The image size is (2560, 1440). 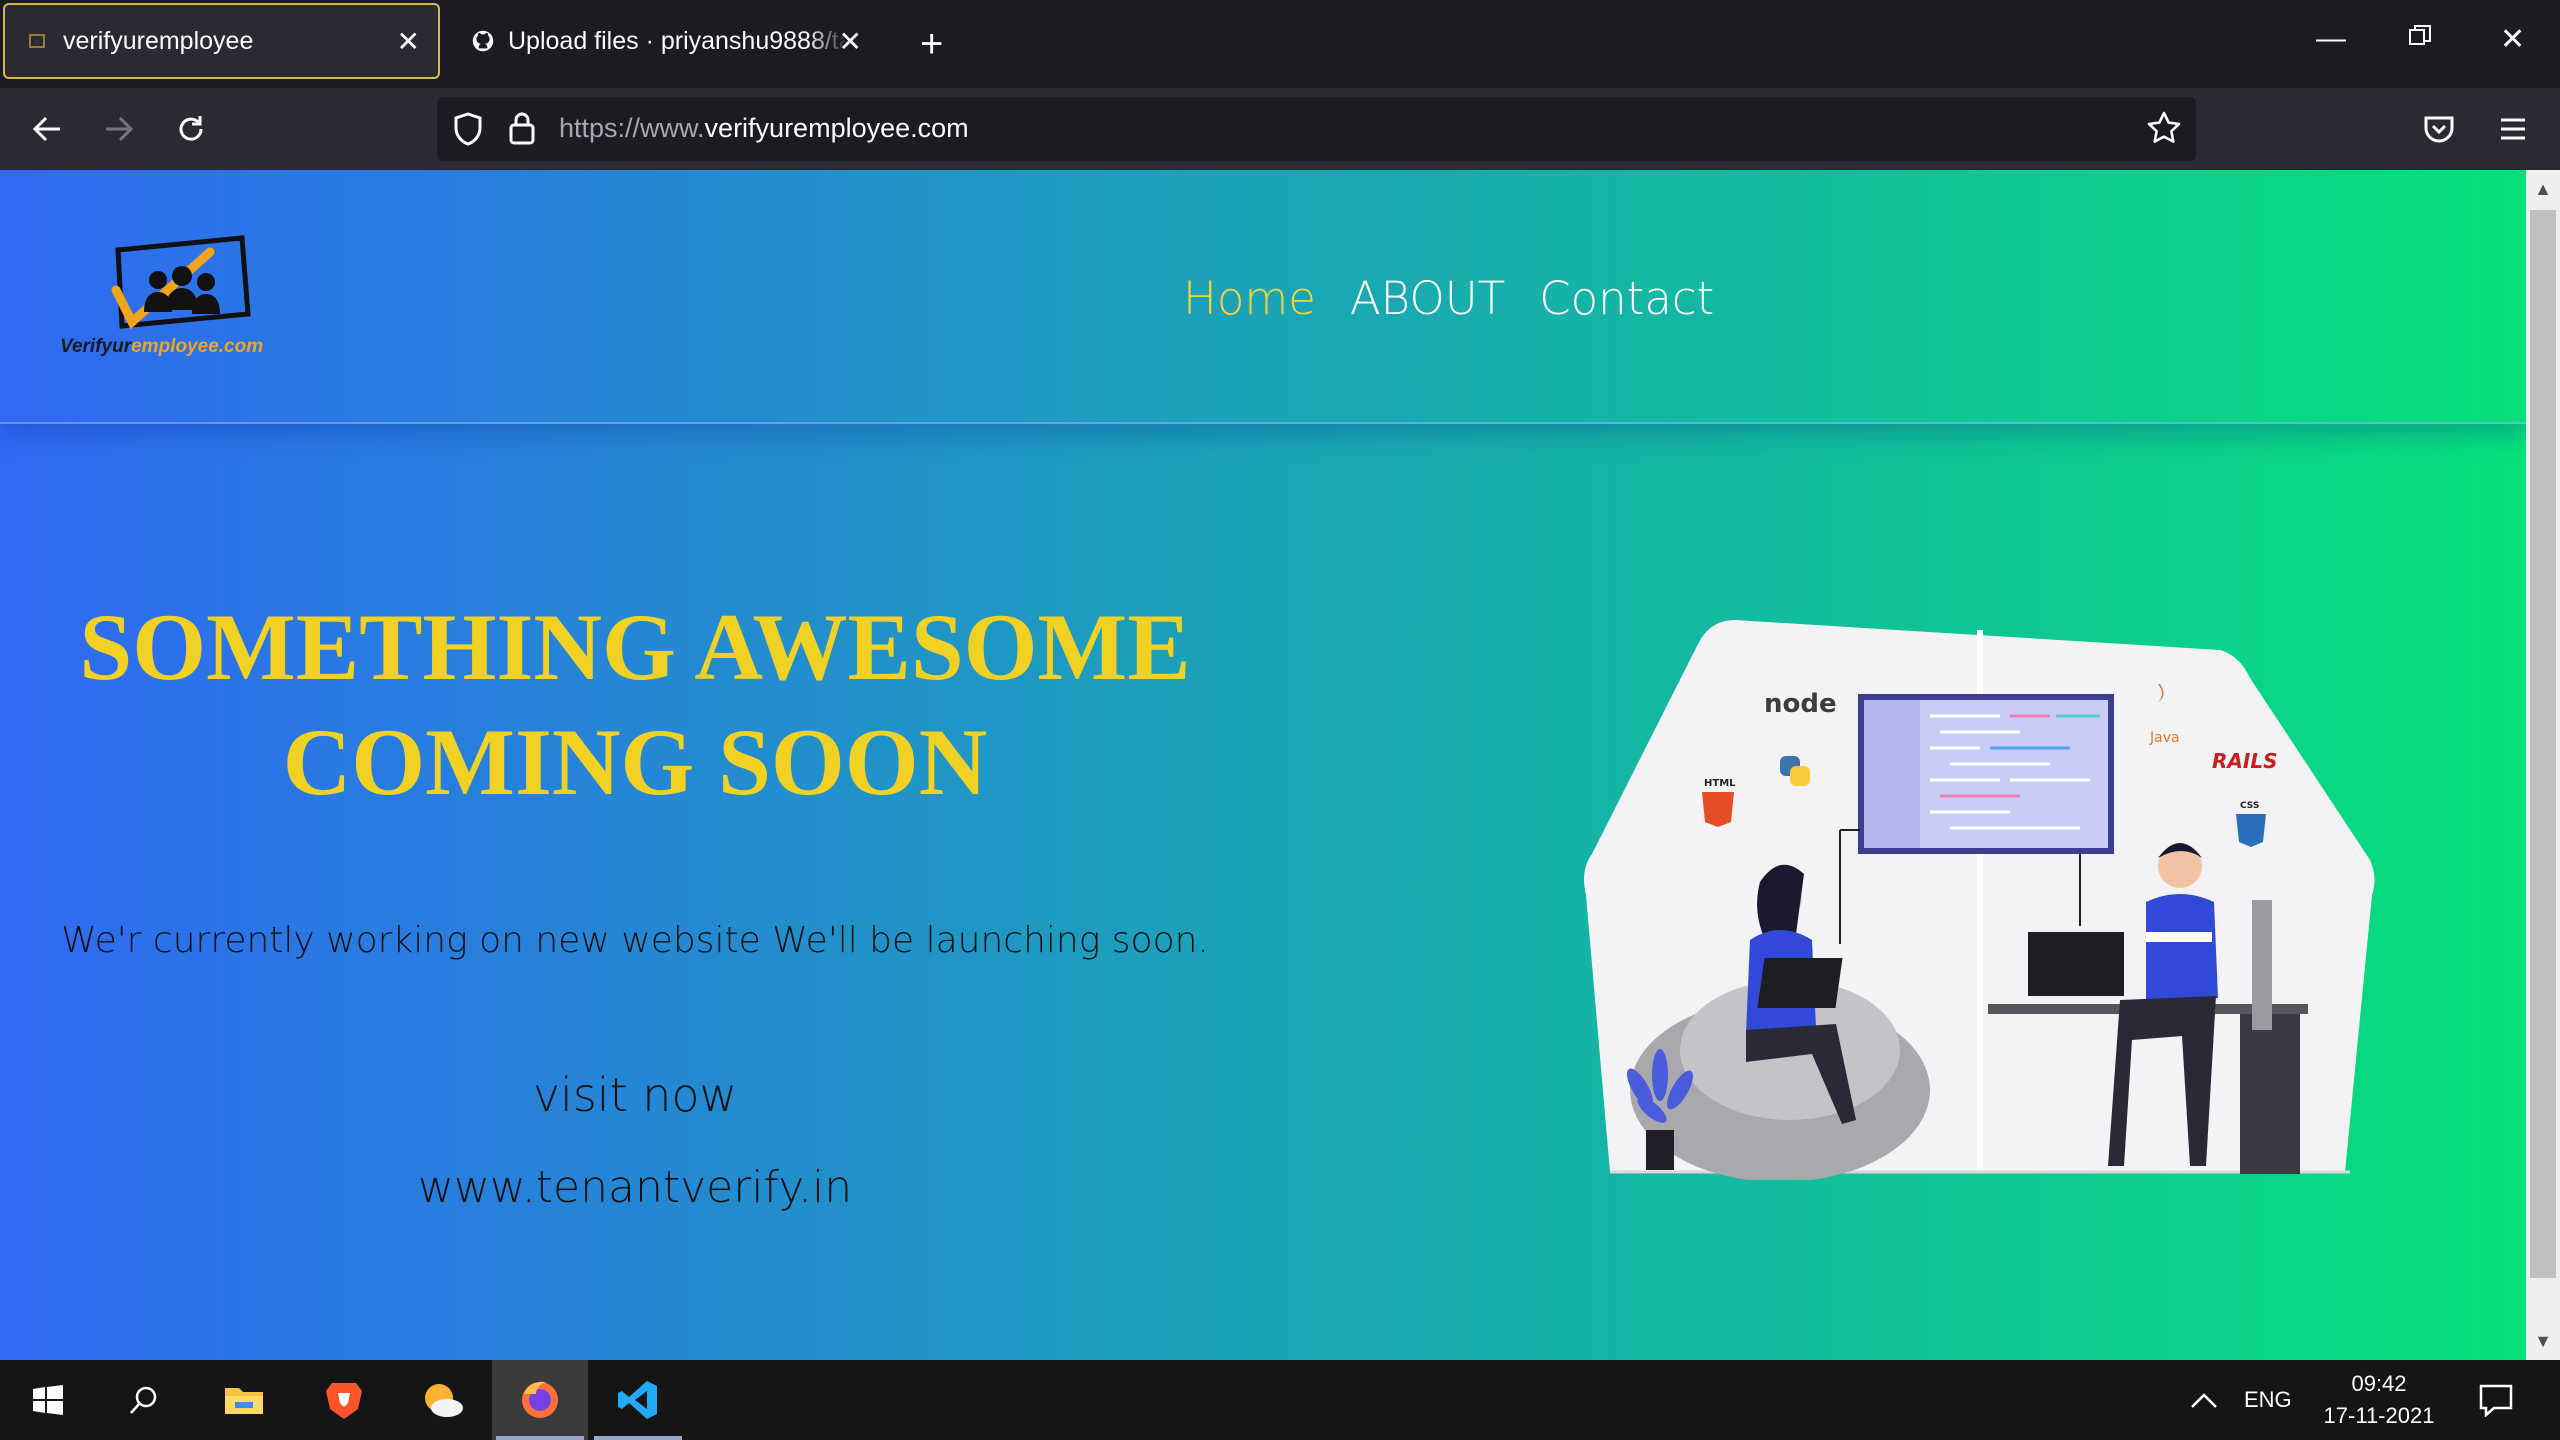 I want to click on minimize-icon: —, so click(x=2331, y=39).